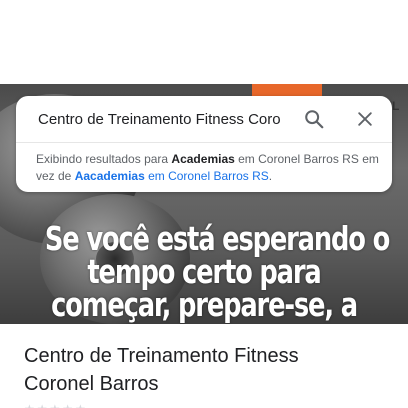 The height and width of the screenshot is (408, 408). I want to click on original-term: Aacademias, so click(109, 176).